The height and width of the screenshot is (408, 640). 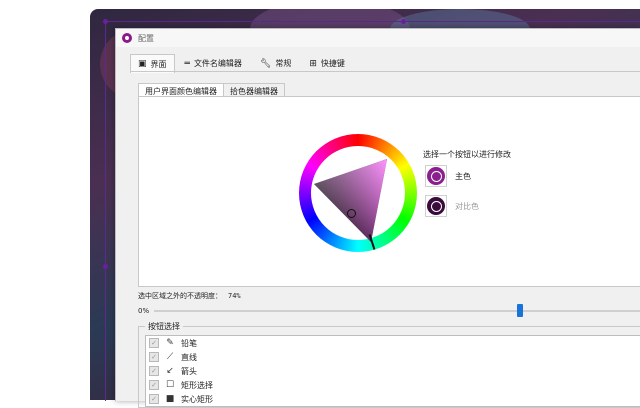 I want to click on monitor-icon: ▣, so click(x=142, y=64).